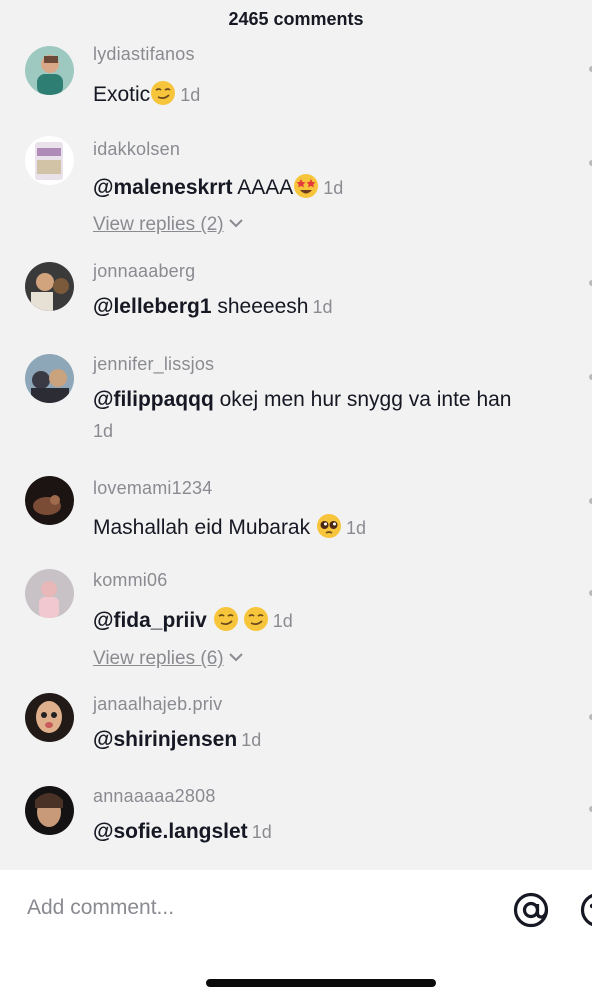  Describe the element at coordinates (321, 983) in the screenshot. I see `home-indicator` at that location.